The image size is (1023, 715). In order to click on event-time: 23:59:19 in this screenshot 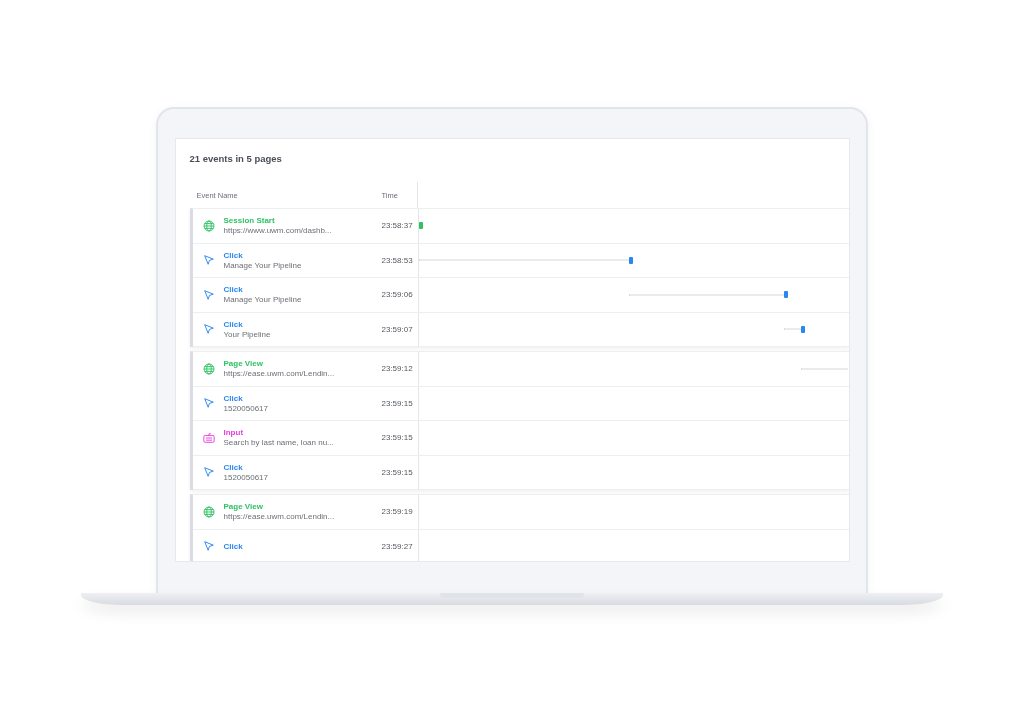, I will do `click(397, 512)`.